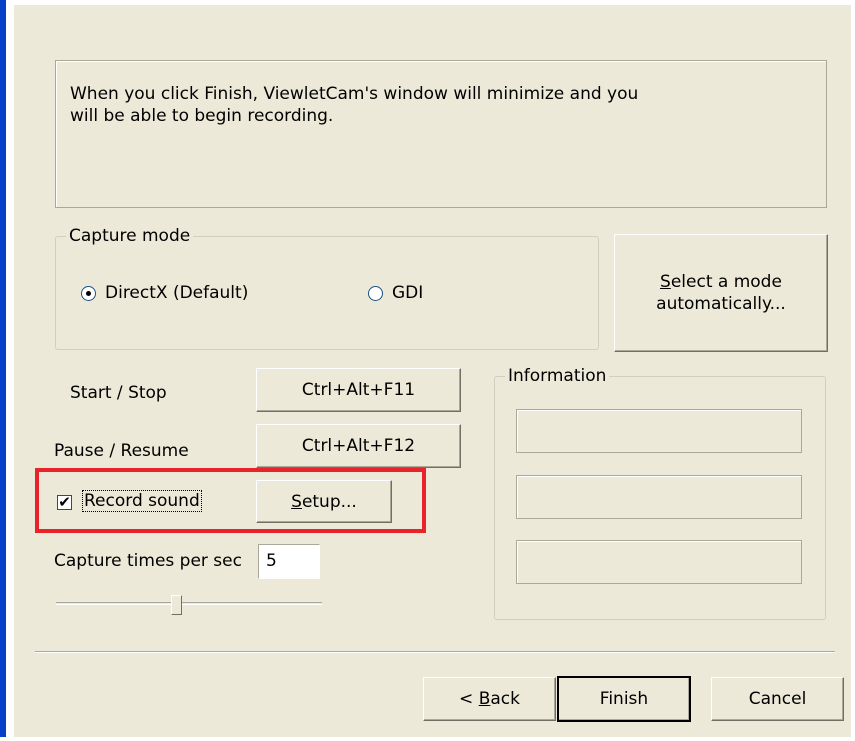 The height and width of the screenshot is (741, 855). What do you see at coordinates (176, 293) in the screenshot?
I see `radio-directx-label: DirectX (Default)` at bounding box center [176, 293].